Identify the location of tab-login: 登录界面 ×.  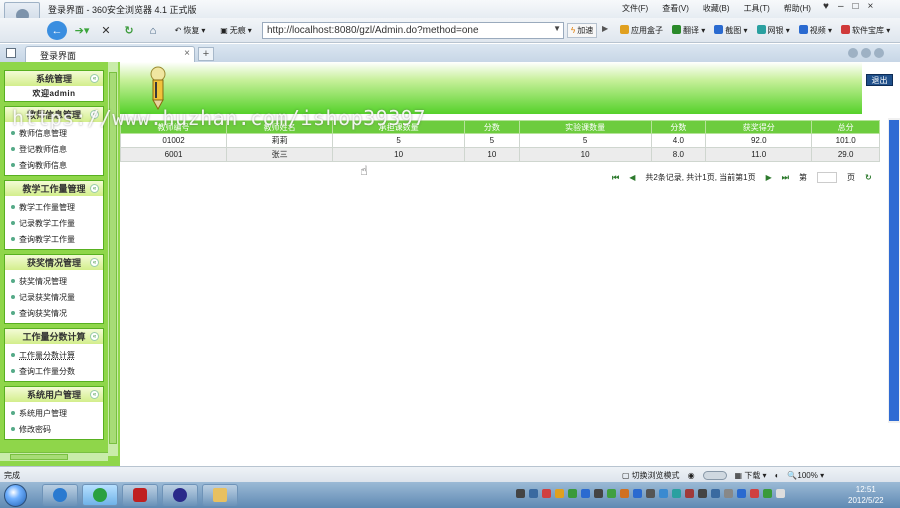
(110, 54).